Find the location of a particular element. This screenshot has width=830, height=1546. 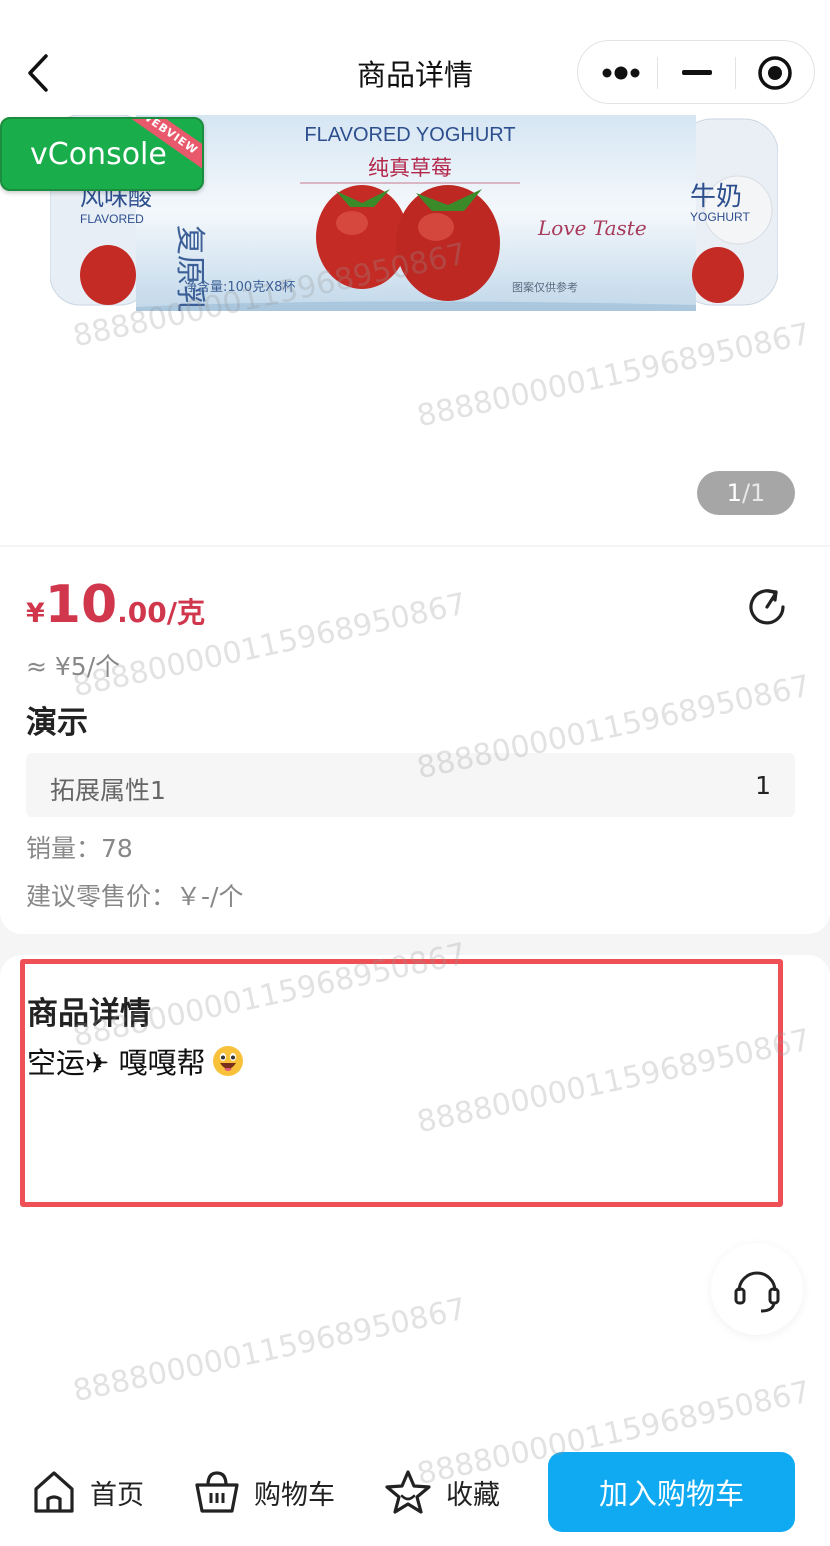

minimize-button is located at coordinates (697, 73).